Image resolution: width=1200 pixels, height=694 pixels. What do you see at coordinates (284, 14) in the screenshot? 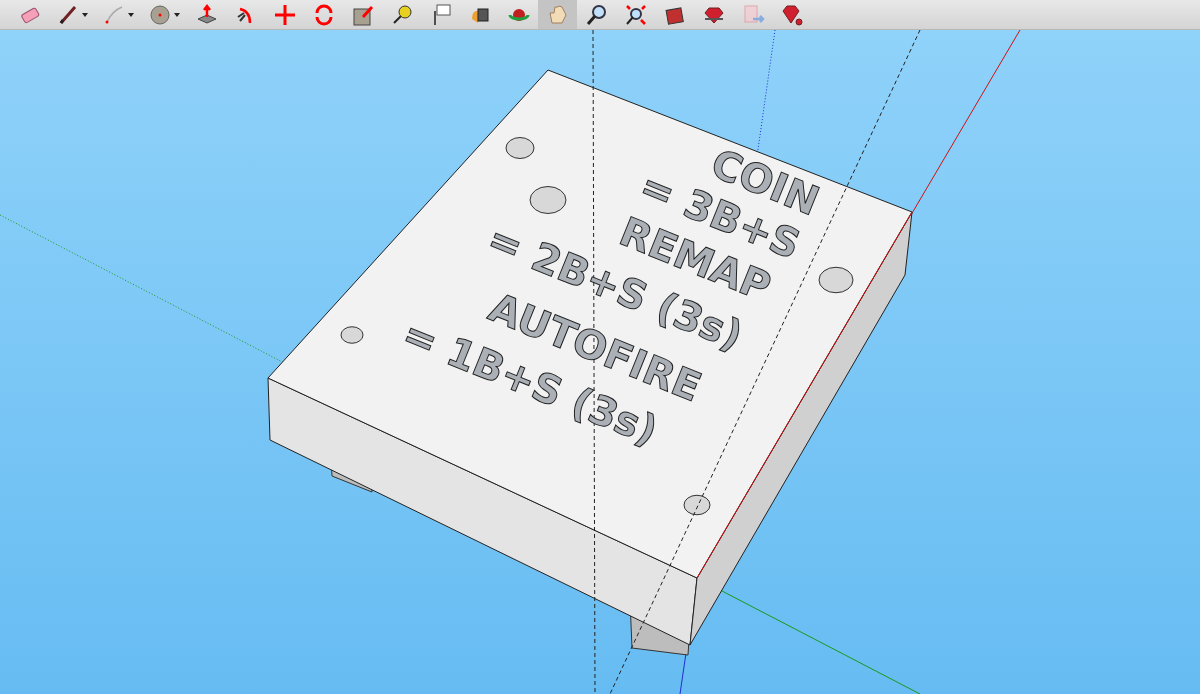
I see `move-icon` at bounding box center [284, 14].